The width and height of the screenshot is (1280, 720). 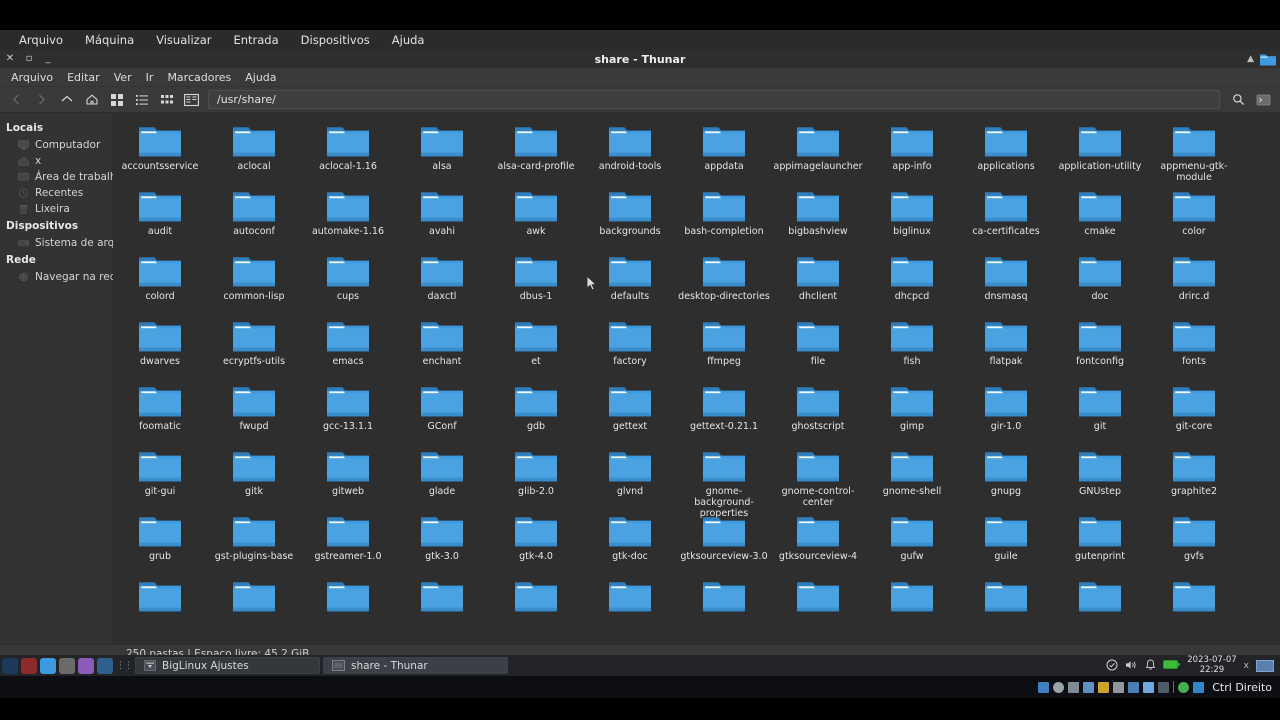 I want to click on menu-arquivo: Arquivo, so click(x=32, y=77).